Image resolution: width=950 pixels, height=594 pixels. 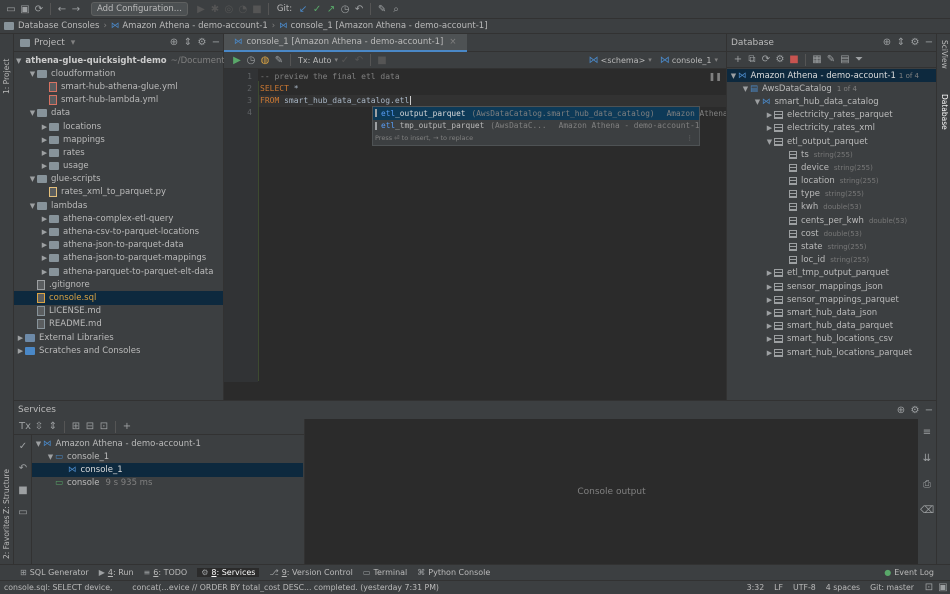 I want to click on console-icon: ▤, so click(x=845, y=60).